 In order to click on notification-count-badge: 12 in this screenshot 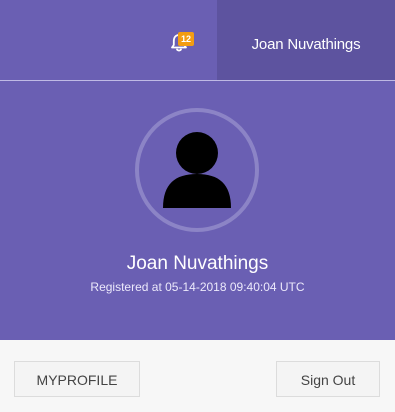, I will do `click(186, 39)`.